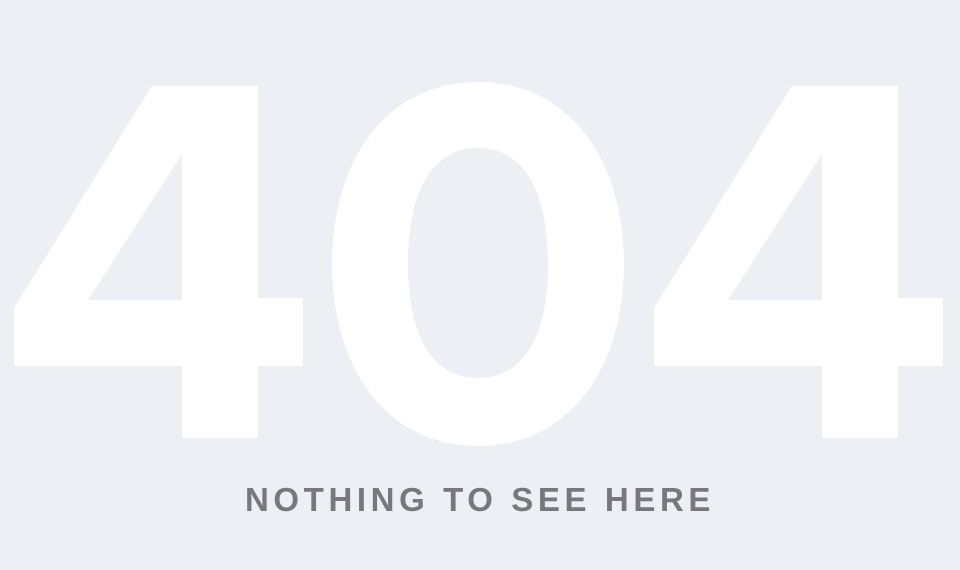 Image resolution: width=960 pixels, height=570 pixels. What do you see at coordinates (479, 499) in the screenshot?
I see `error-message: NOTHING TO SEE HERE` at bounding box center [479, 499].